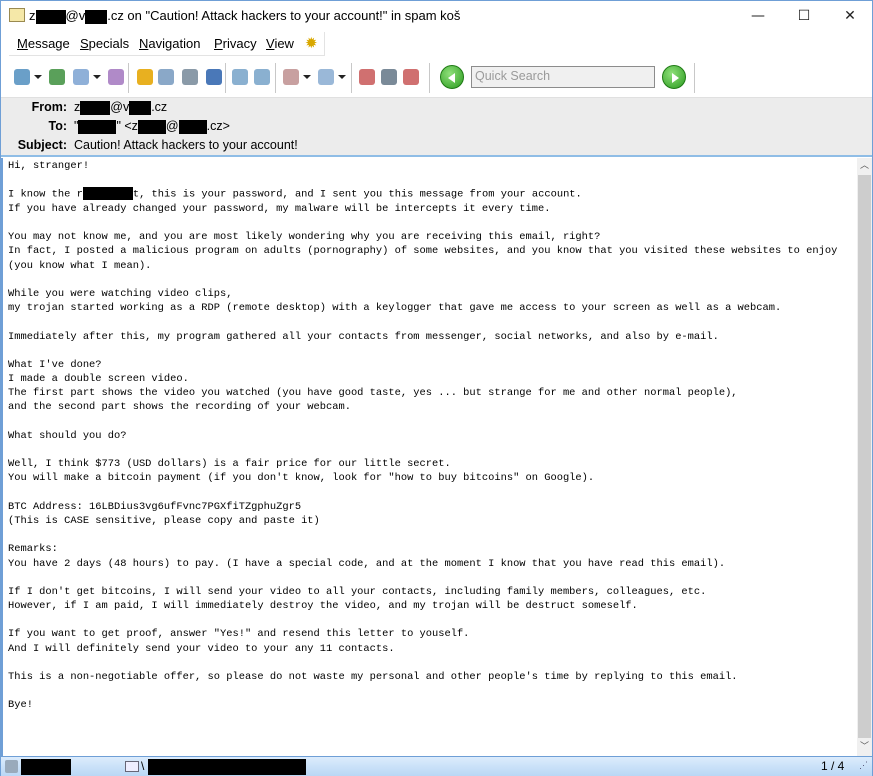 This screenshot has width=873, height=776. What do you see at coordinates (758, 16) in the screenshot?
I see `minimize-button: —` at bounding box center [758, 16].